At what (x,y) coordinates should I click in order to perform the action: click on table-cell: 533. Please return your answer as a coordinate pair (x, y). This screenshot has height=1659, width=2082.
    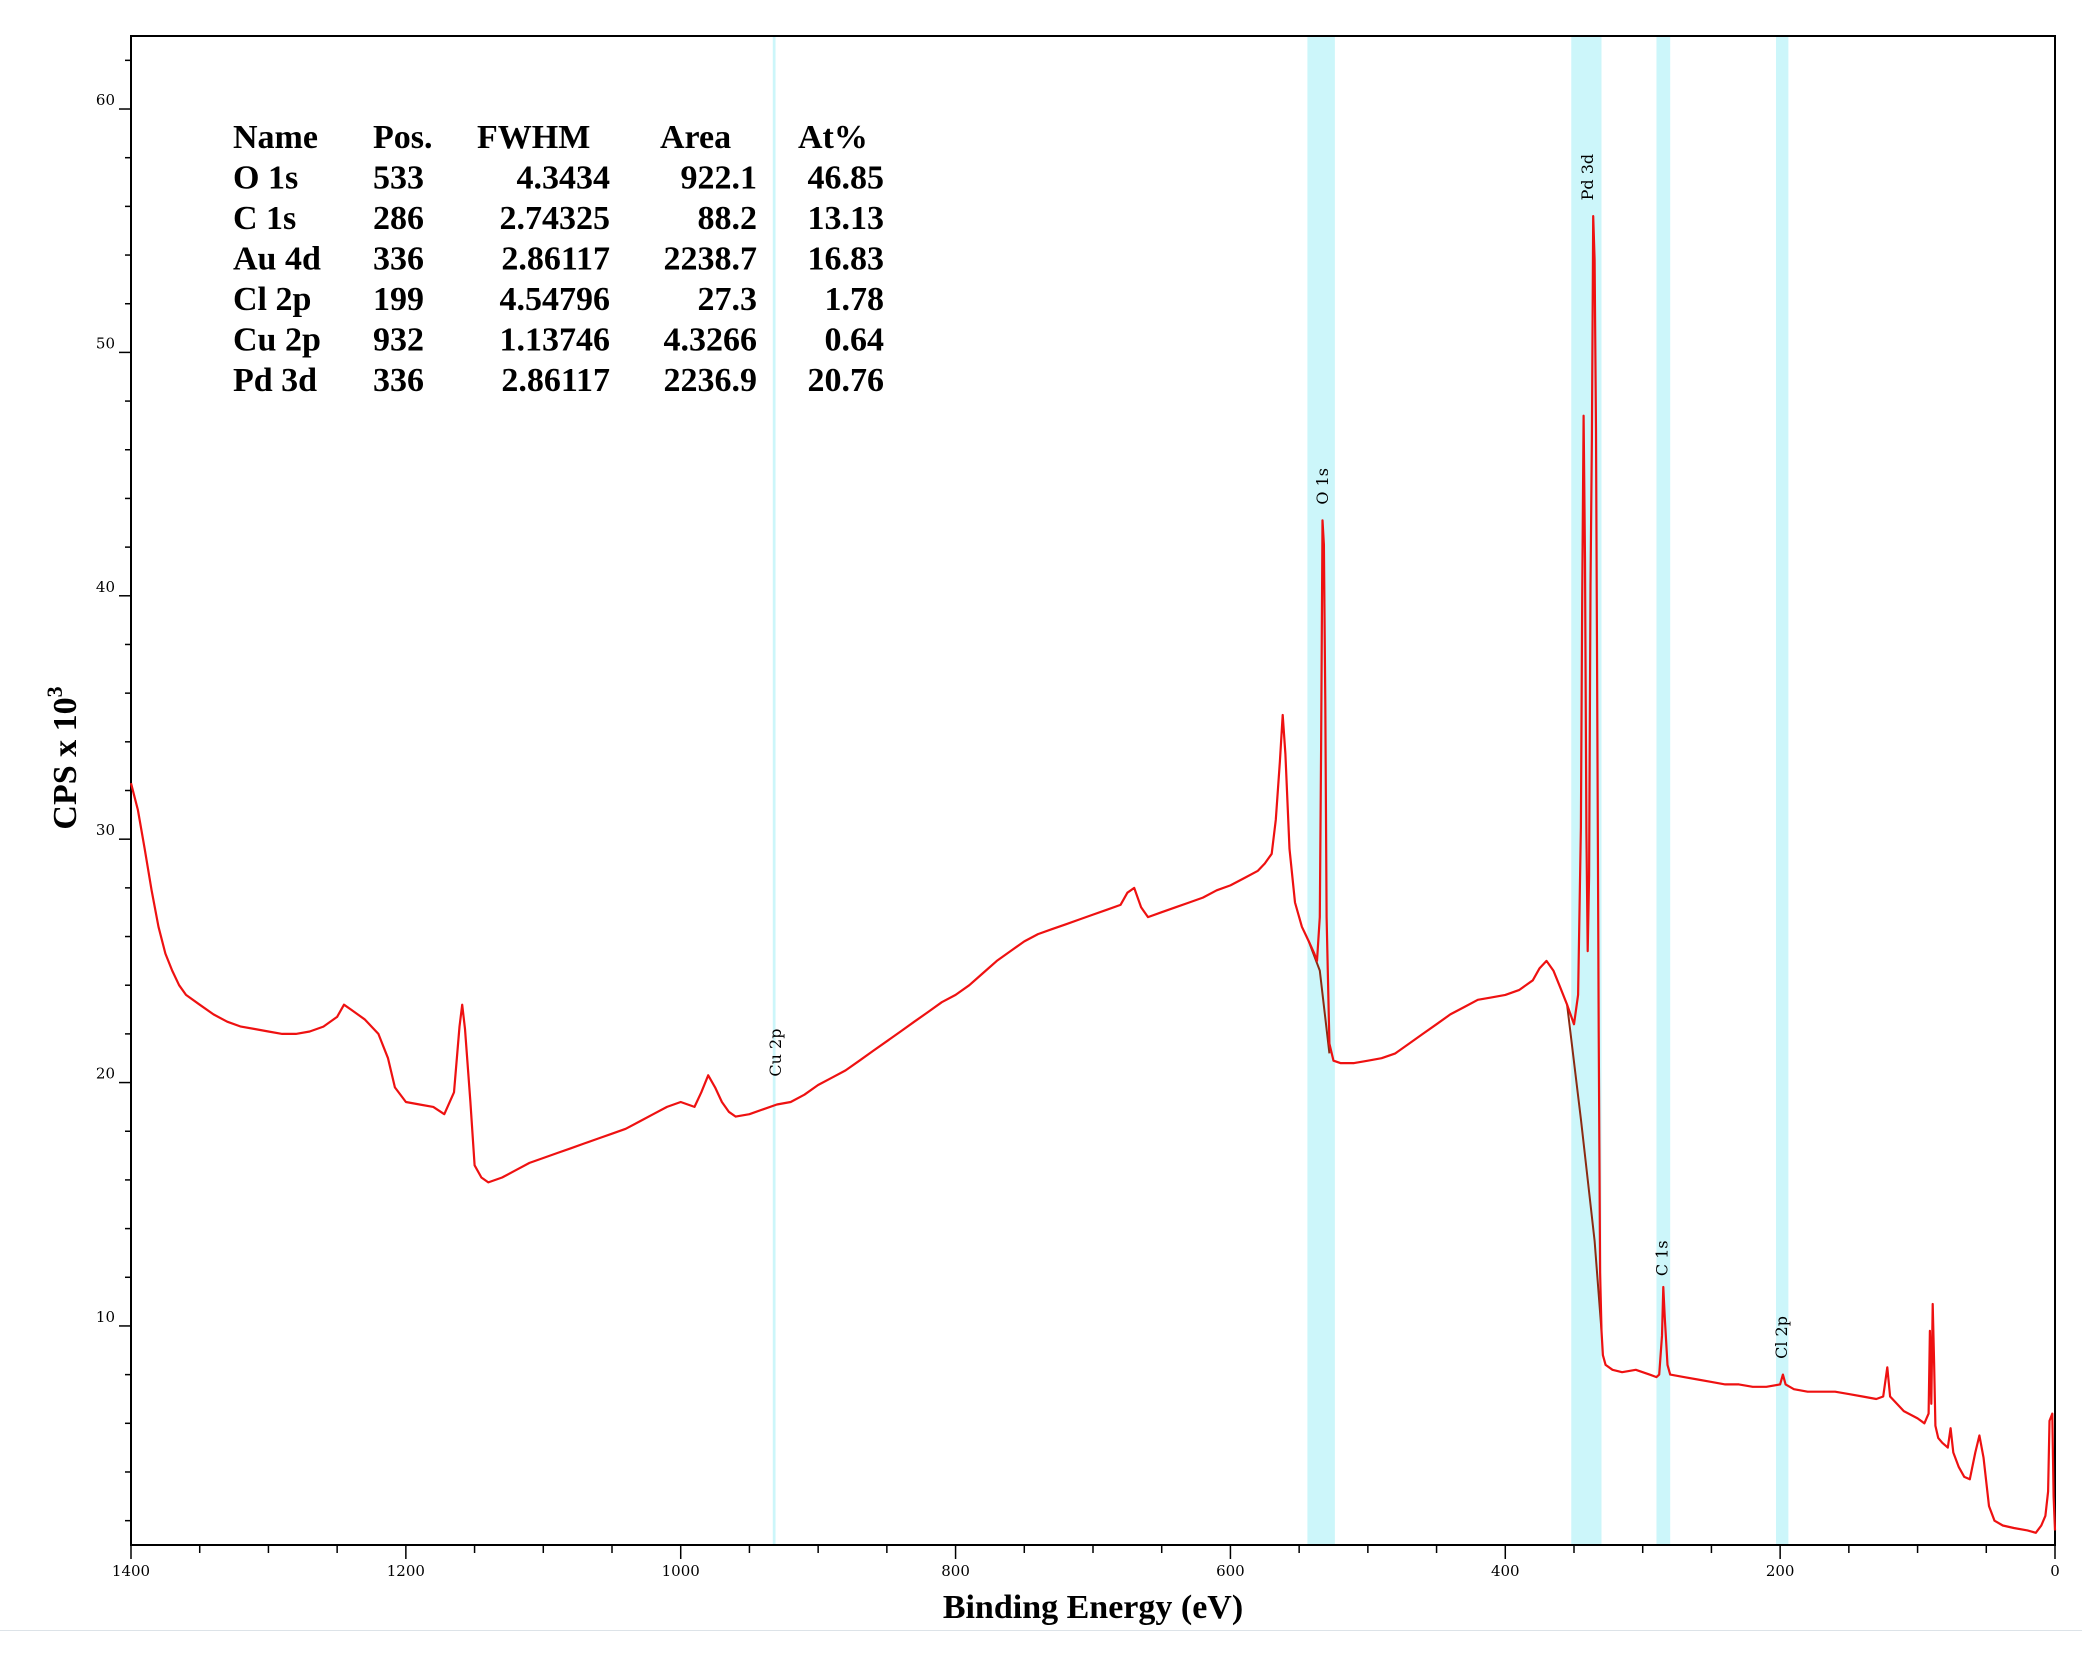
    Looking at the image, I should click on (398, 178).